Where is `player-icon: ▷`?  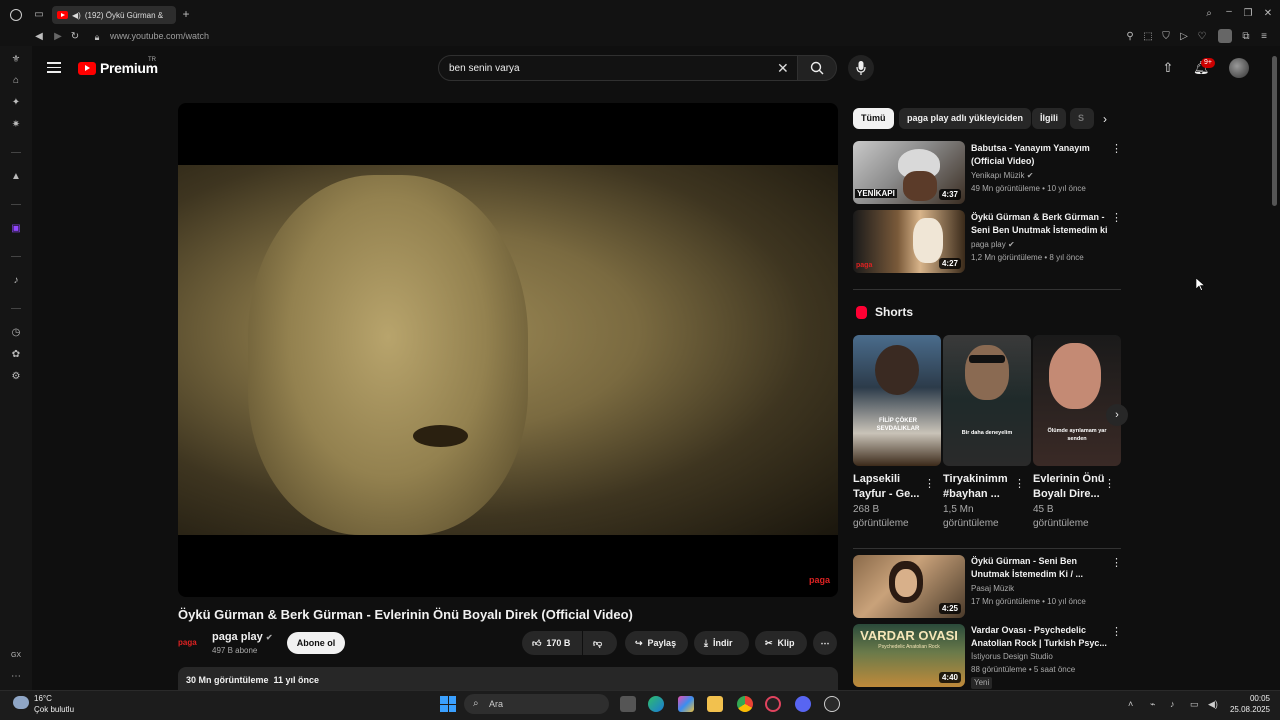 player-icon: ▷ is located at coordinates (1184, 37).